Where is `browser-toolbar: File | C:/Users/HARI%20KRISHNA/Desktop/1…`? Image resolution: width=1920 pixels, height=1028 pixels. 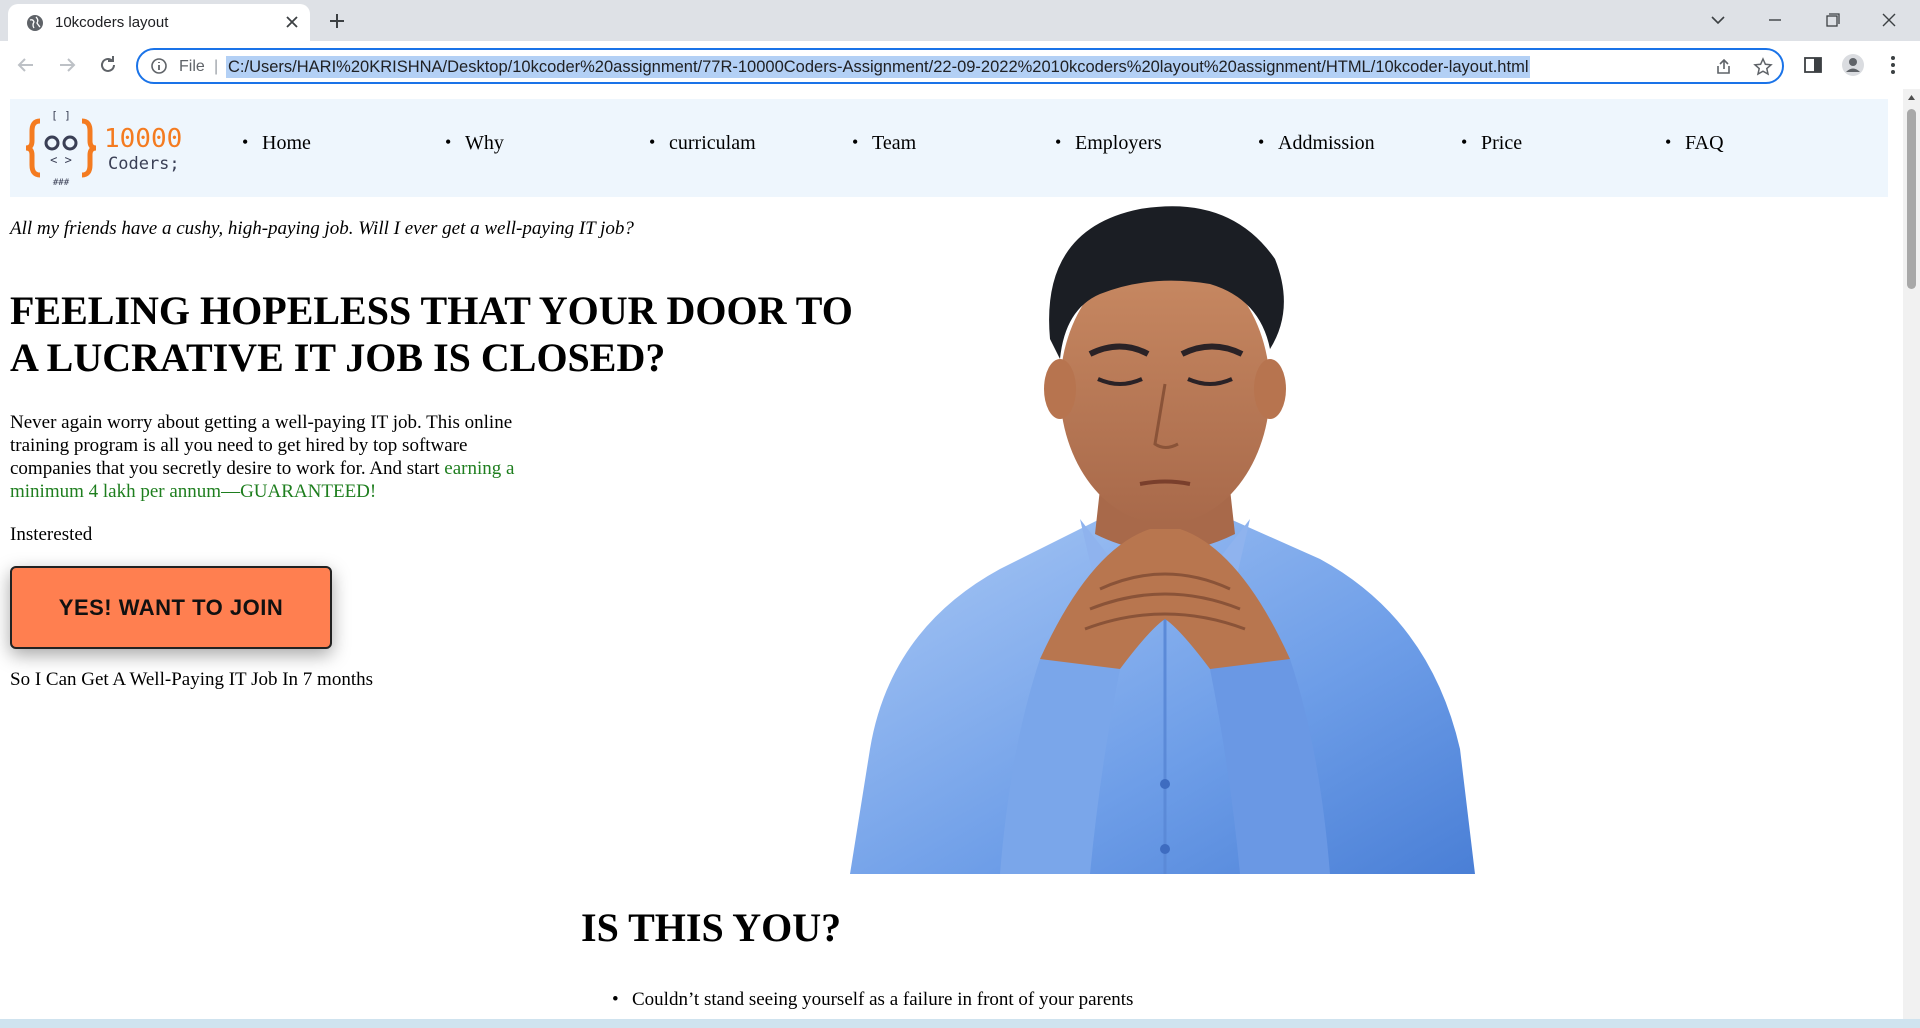
browser-toolbar: File | C:/Users/HARI%20KRISHNA/Desktop/1… is located at coordinates (960, 65).